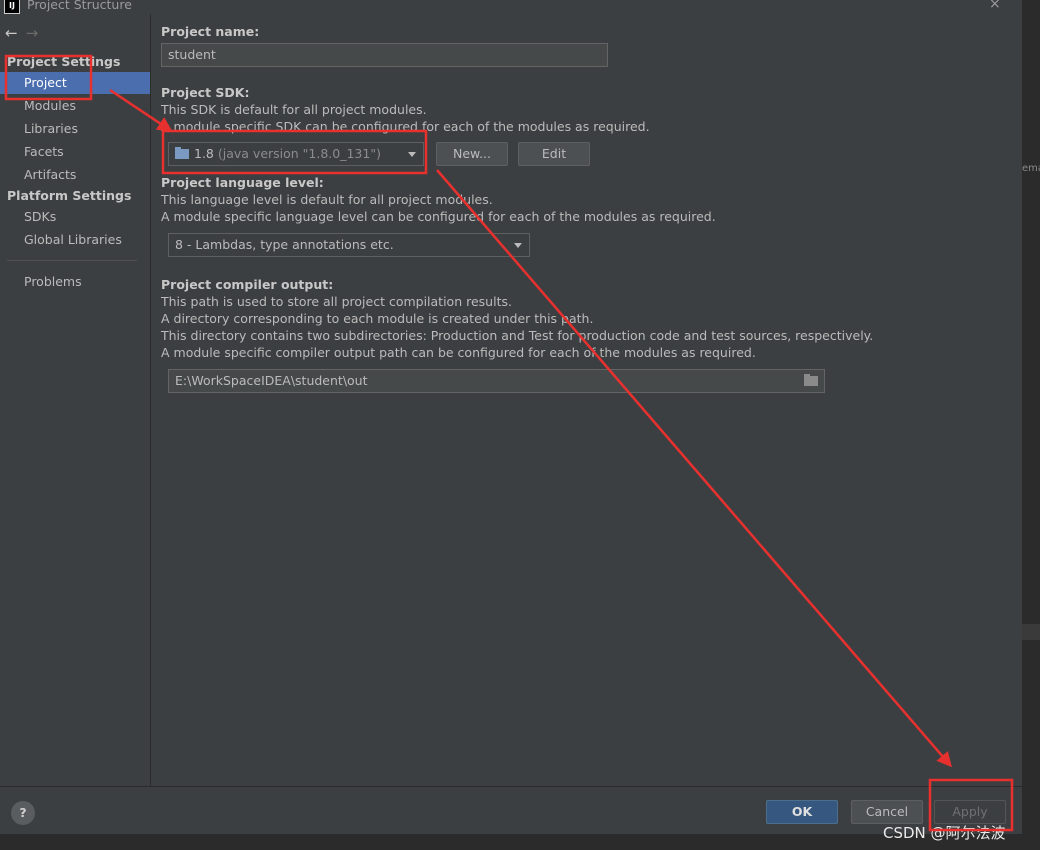 The image size is (1040, 850). Describe the element at coordinates (554, 154) in the screenshot. I see `edit-sdk-button: Edit` at that location.